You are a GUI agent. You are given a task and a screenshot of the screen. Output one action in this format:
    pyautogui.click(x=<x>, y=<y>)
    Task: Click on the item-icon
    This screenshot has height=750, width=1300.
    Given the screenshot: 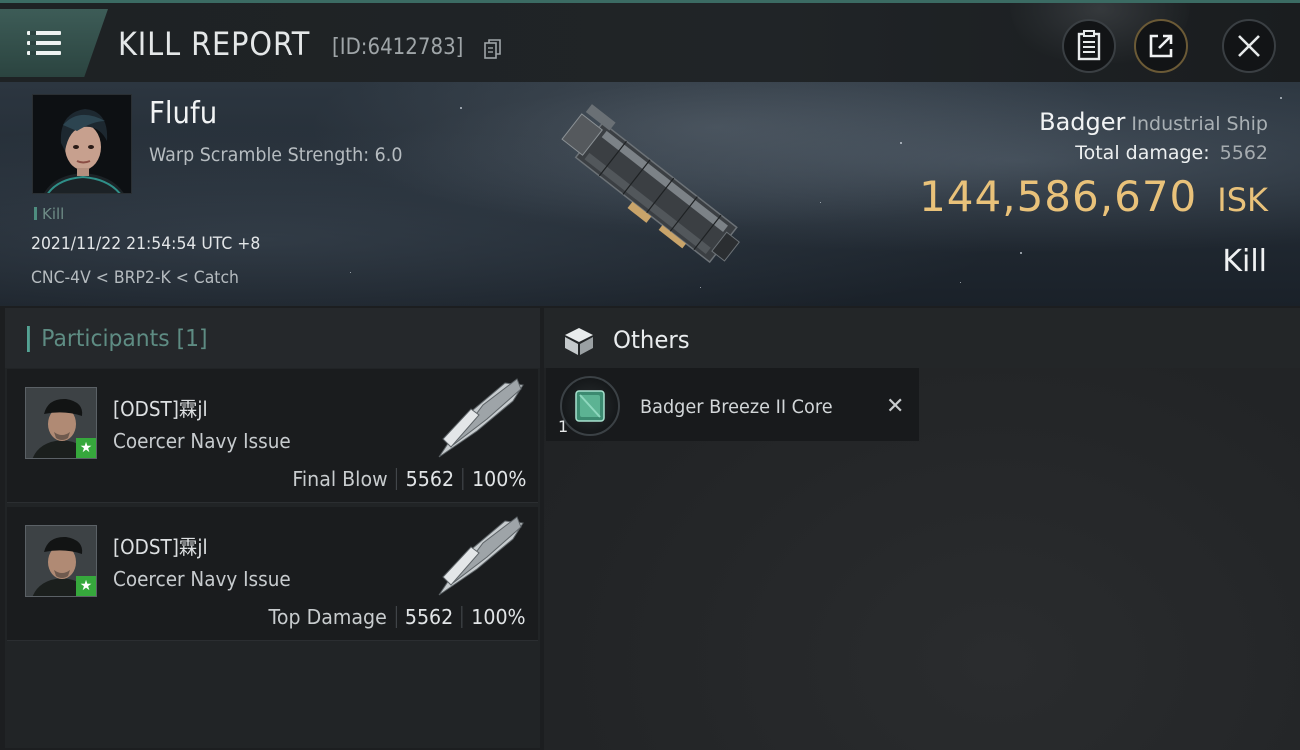 What is the action you would take?
    pyautogui.click(x=590, y=406)
    